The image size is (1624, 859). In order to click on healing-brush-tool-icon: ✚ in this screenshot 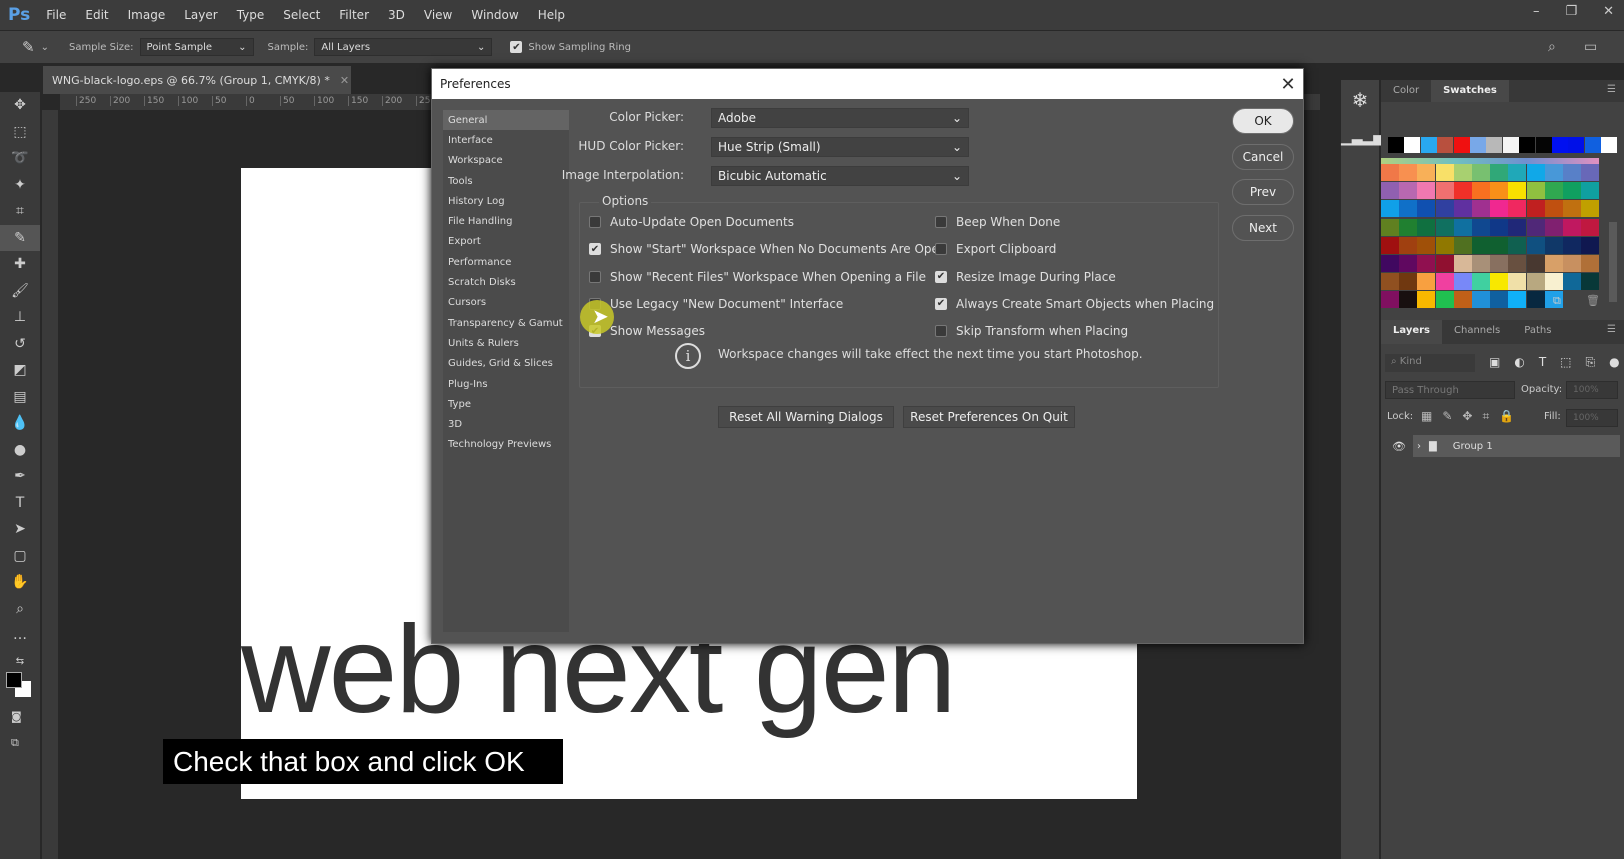, I will do `click(20, 264)`.